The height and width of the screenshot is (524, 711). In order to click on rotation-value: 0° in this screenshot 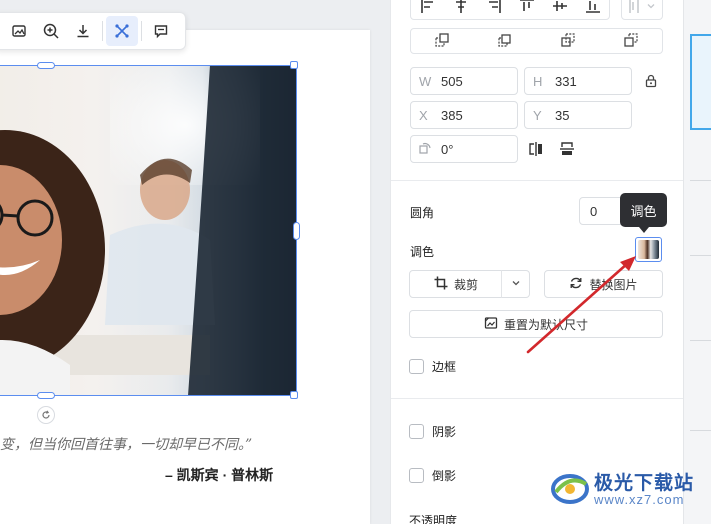, I will do `click(447, 149)`.